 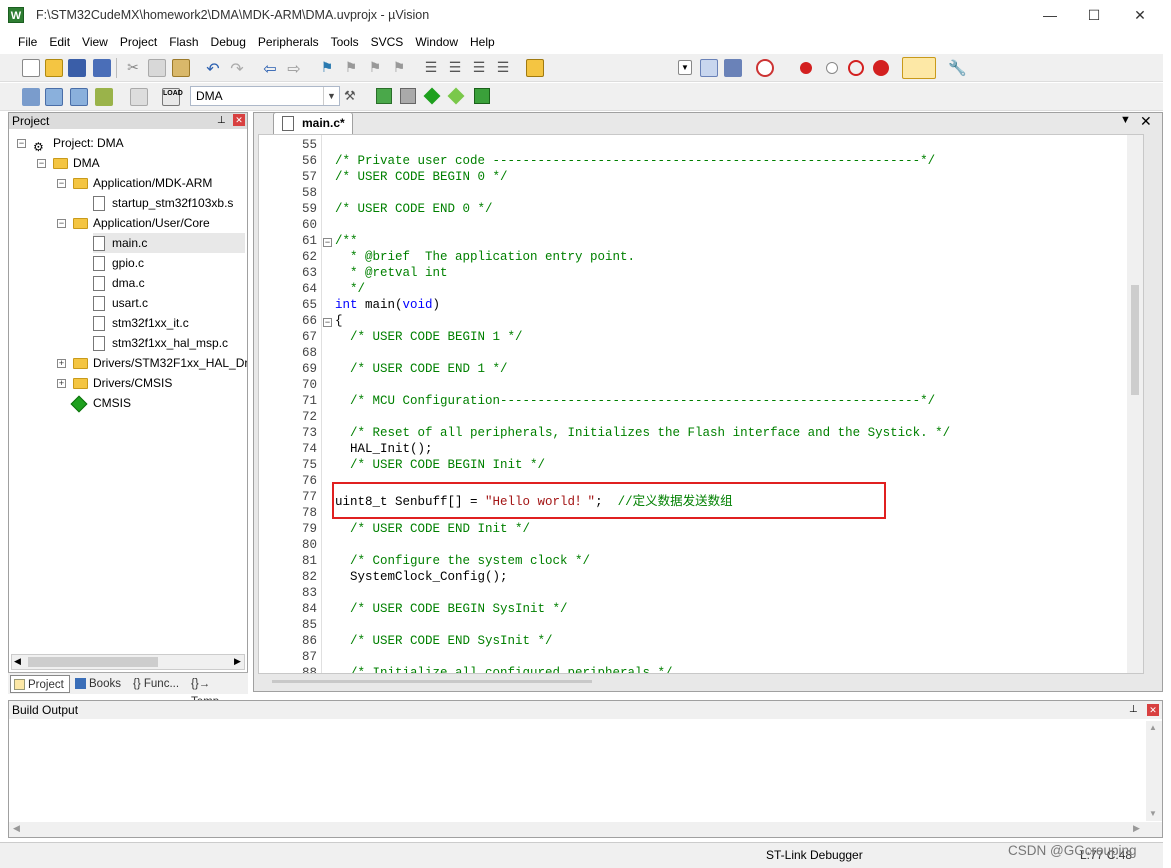 What do you see at coordinates (160, 343) in the screenshot?
I see `tree-file-hal-msp-c: stm32f1xx_hal_msp.c` at bounding box center [160, 343].